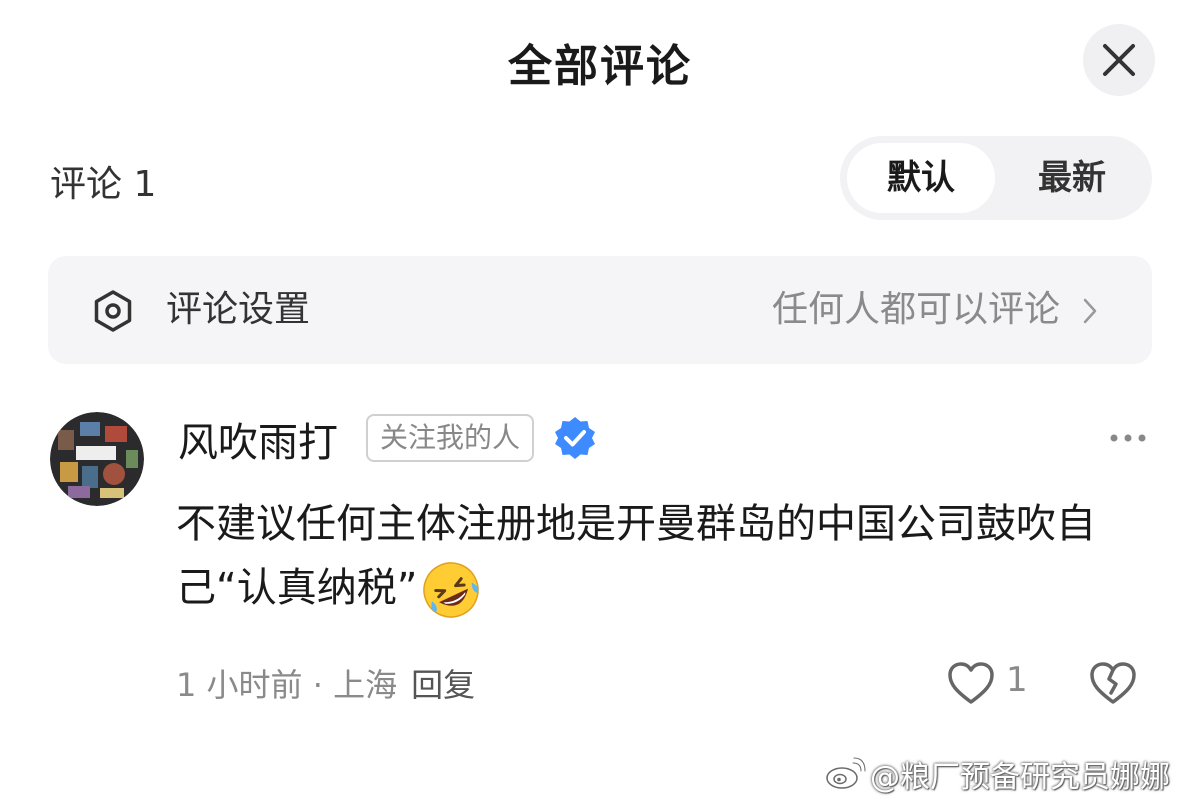 This screenshot has height=803, width=1200. I want to click on page-title: 全部评论, so click(600, 66).